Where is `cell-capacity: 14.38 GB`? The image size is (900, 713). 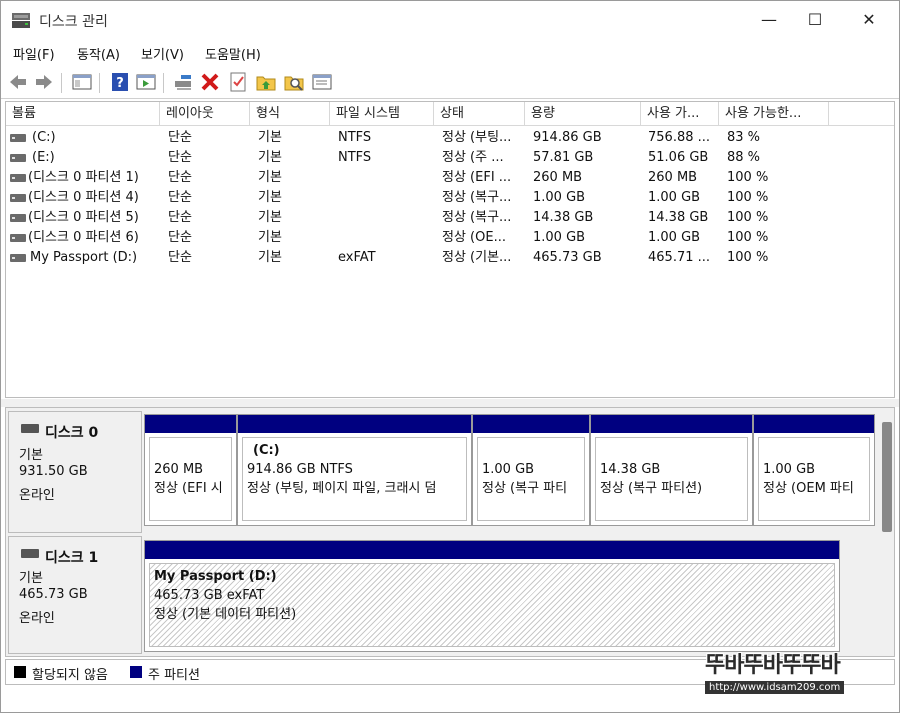
cell-capacity: 14.38 GB is located at coordinates (563, 217).